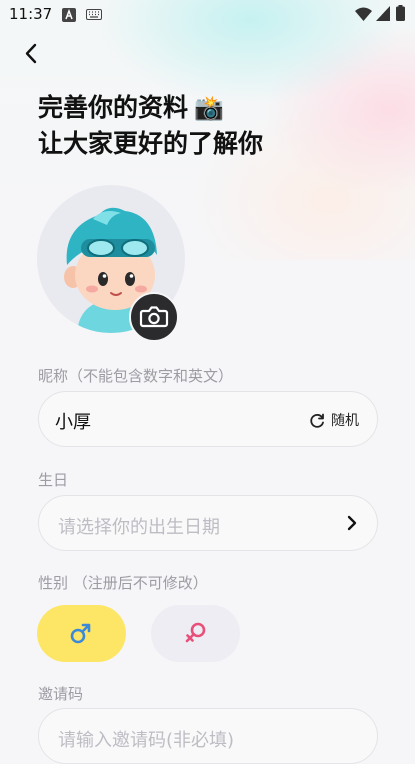  Describe the element at coordinates (207, 15) in the screenshot. I see `status-bar: 11:37` at that location.